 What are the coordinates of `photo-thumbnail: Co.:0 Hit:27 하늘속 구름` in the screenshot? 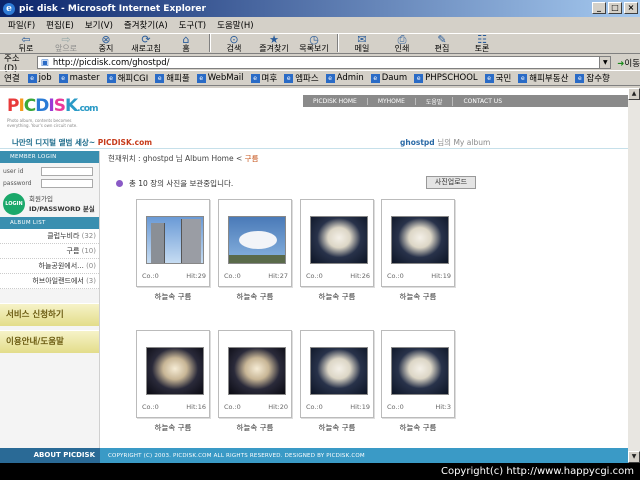 It's located at (255, 250).